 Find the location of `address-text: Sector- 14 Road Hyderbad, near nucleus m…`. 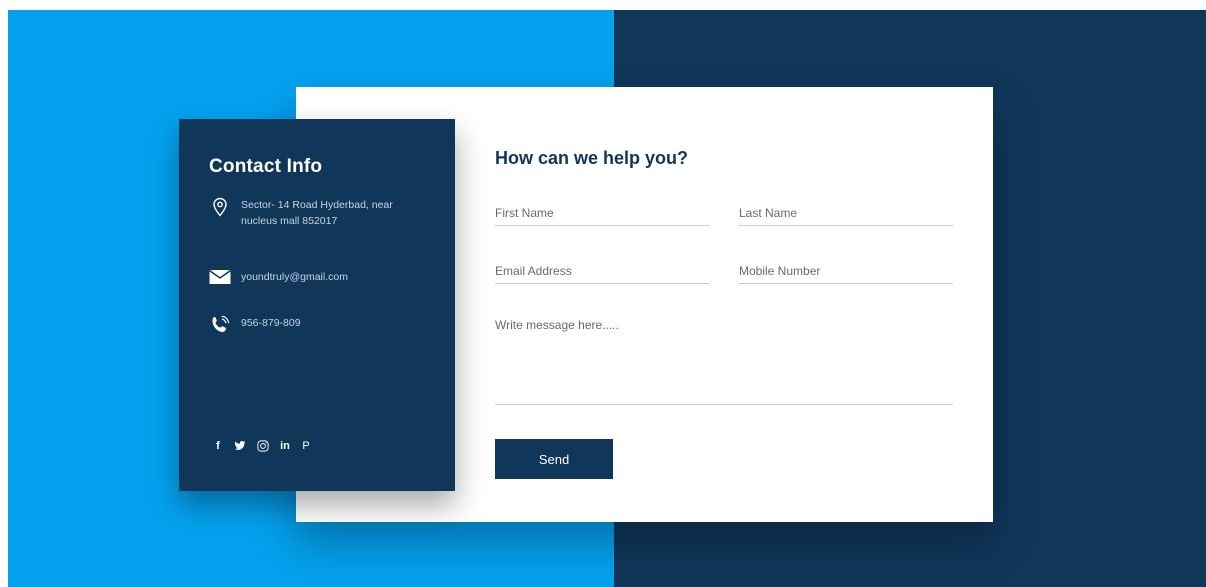

address-text: Sector- 14 Road Hyderbad, near nucleus m… is located at coordinates (317, 213).